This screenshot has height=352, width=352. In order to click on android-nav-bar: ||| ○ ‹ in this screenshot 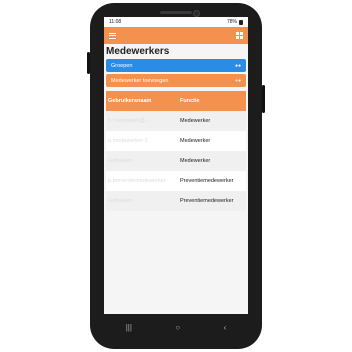, I will do `click(176, 327)`.